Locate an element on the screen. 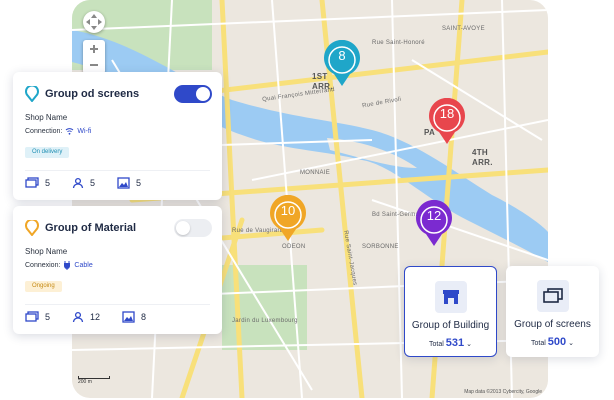 This screenshot has width=614, height=400. connection-label: Connection: is located at coordinates (44, 131).